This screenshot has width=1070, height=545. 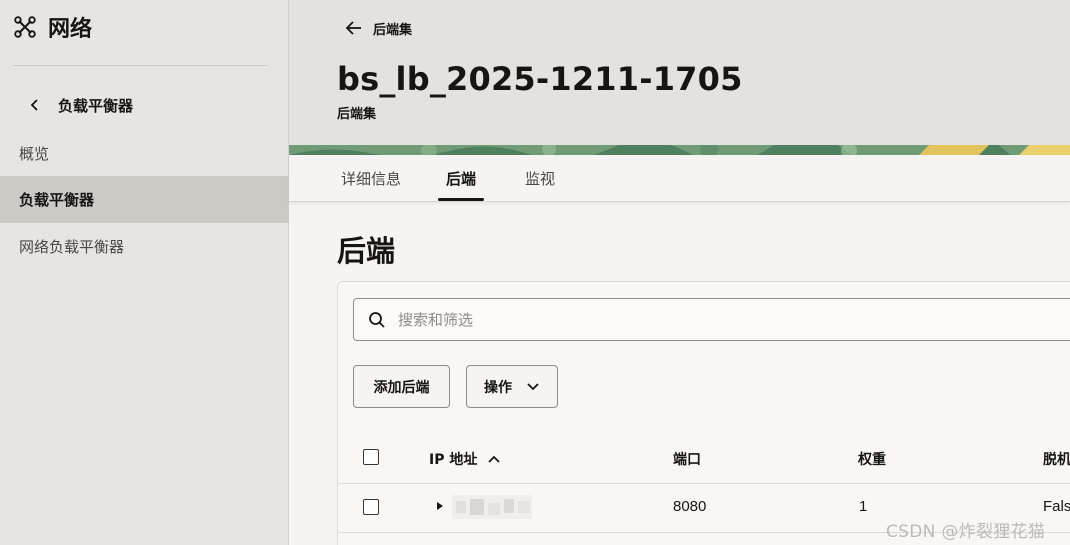 What do you see at coordinates (25, 27) in the screenshot?
I see `network-icon` at bounding box center [25, 27].